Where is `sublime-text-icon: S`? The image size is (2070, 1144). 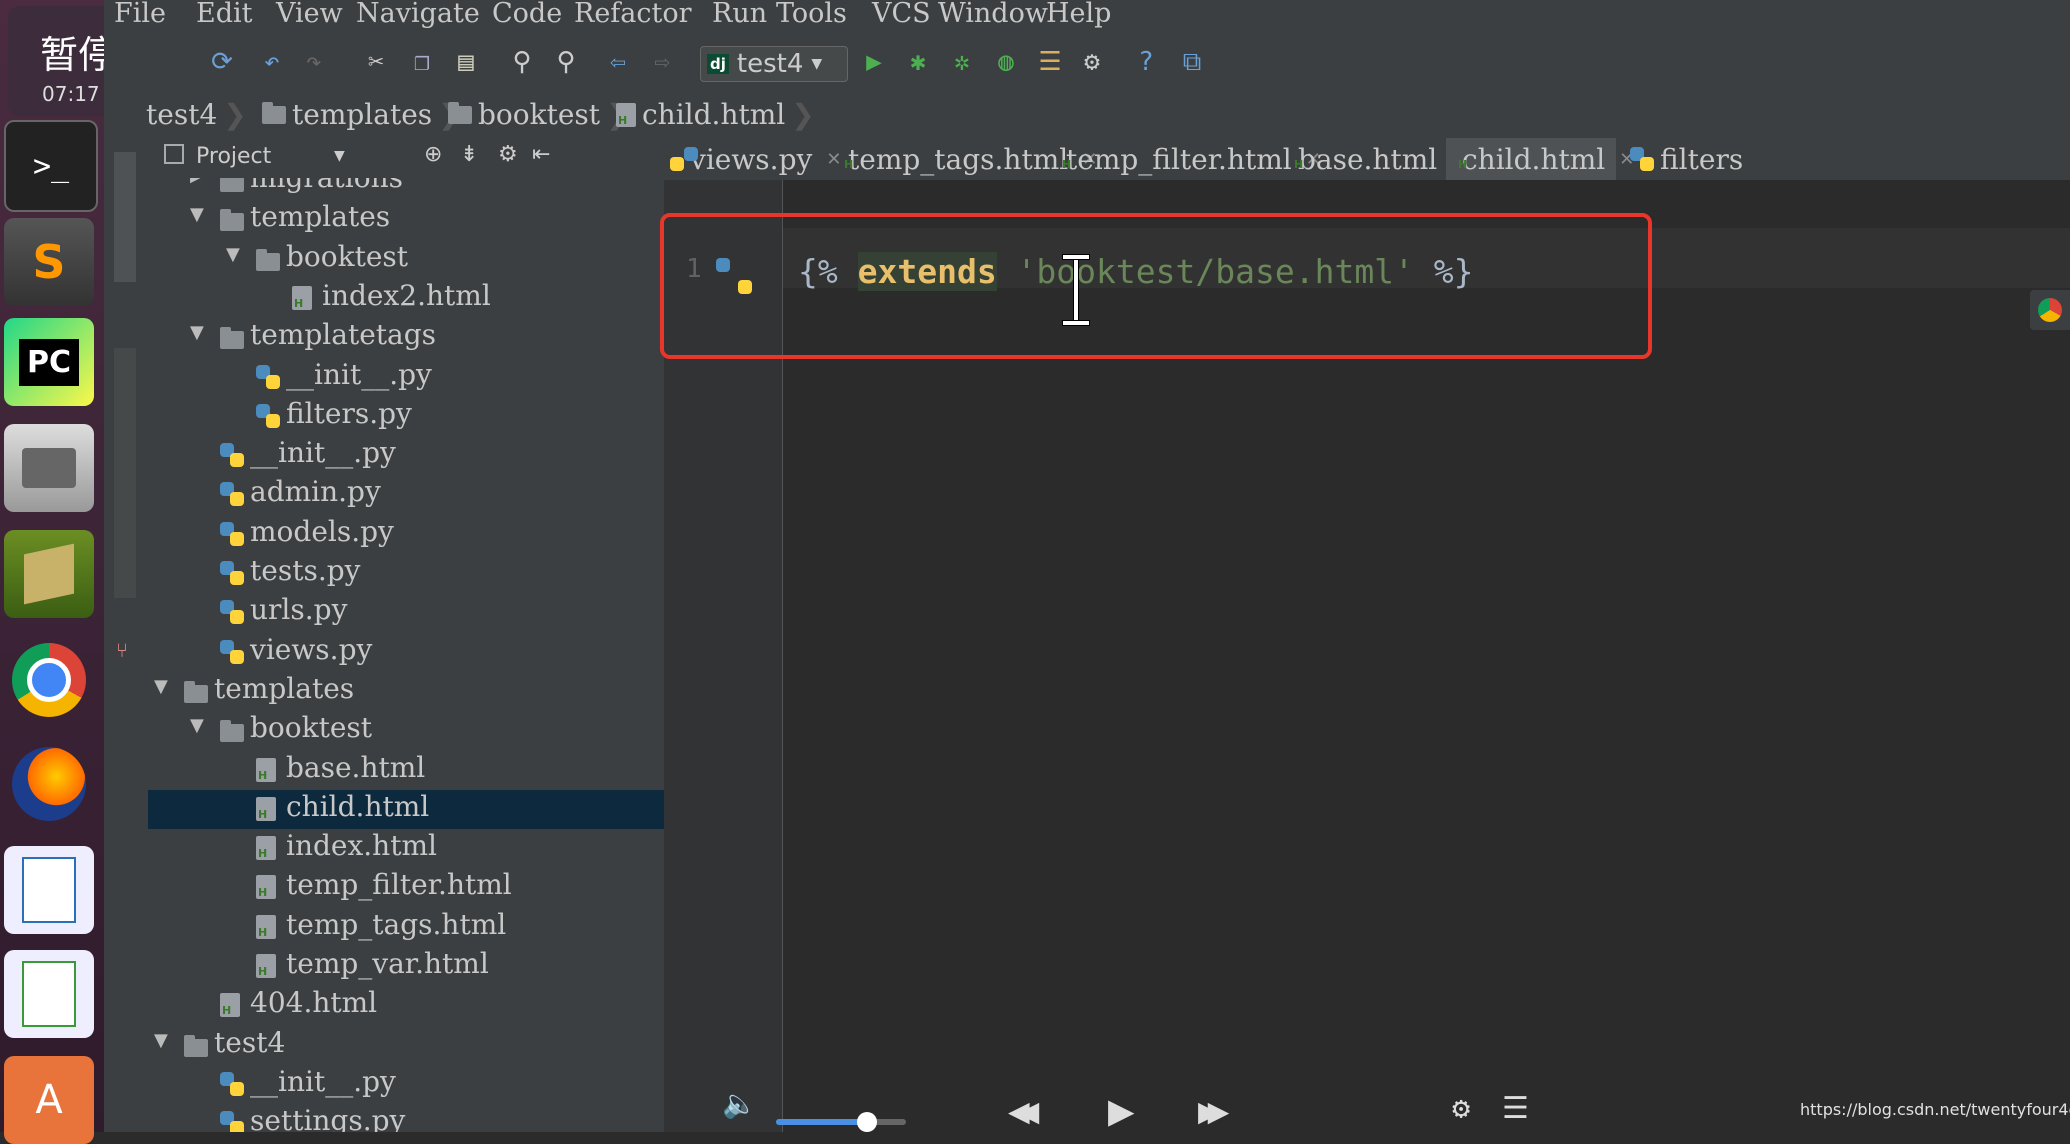 sublime-text-icon: S is located at coordinates (49, 262).